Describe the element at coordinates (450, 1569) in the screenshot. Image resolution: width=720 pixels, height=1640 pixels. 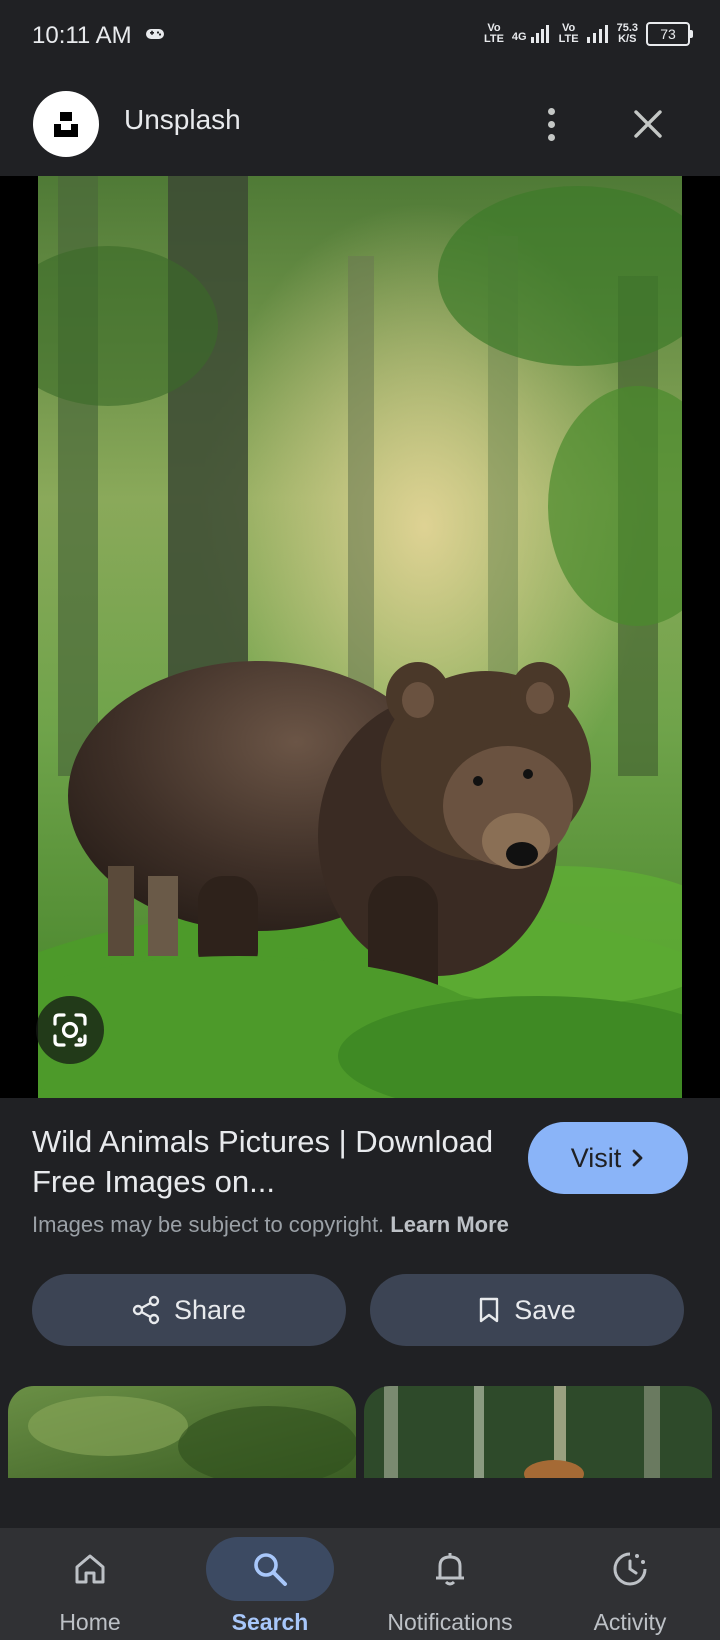
I see `bell-icon` at that location.